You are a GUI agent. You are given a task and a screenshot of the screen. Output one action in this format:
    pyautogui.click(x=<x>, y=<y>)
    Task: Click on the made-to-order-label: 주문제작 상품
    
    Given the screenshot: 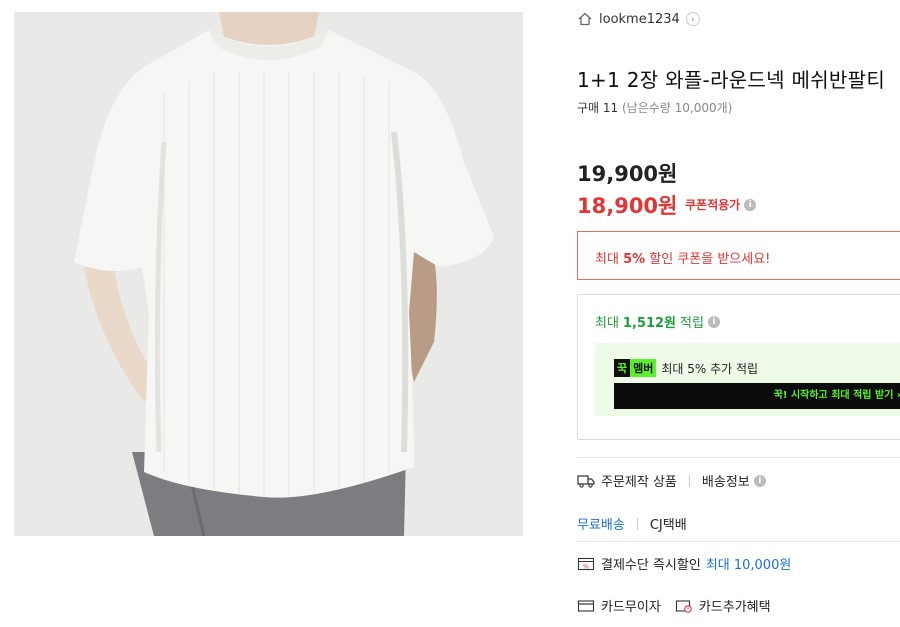 What is the action you would take?
    pyautogui.click(x=639, y=482)
    